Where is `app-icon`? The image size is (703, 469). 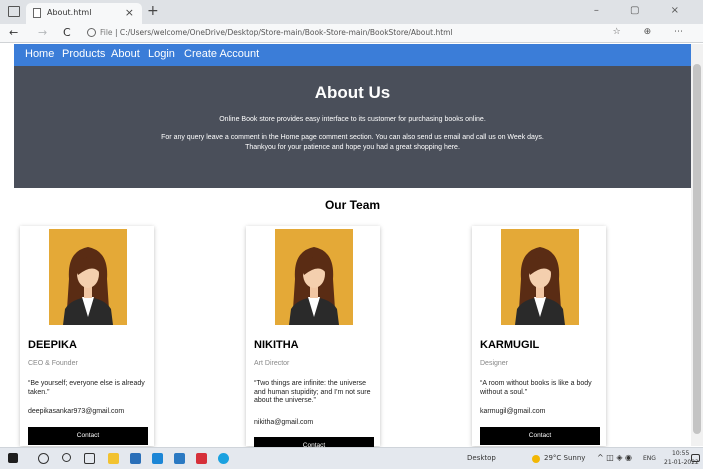
app-icon is located at coordinates (179, 458).